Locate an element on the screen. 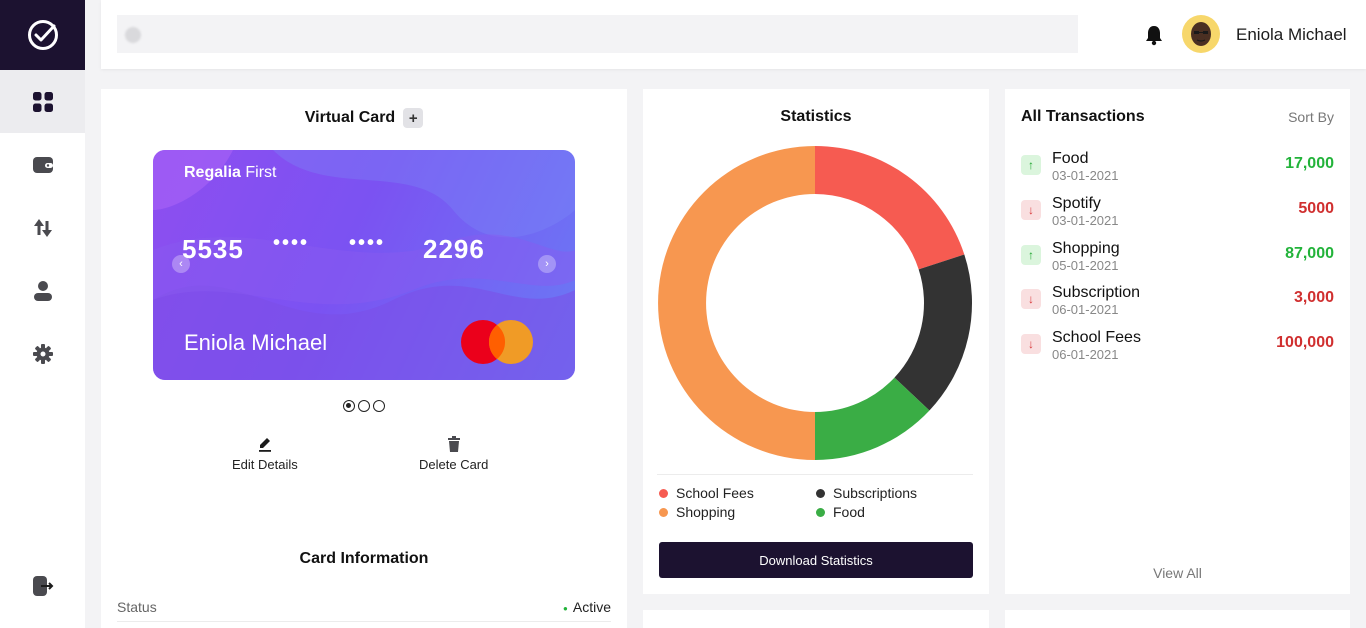 The height and width of the screenshot is (628, 1366). app-logo is located at coordinates (42, 35).